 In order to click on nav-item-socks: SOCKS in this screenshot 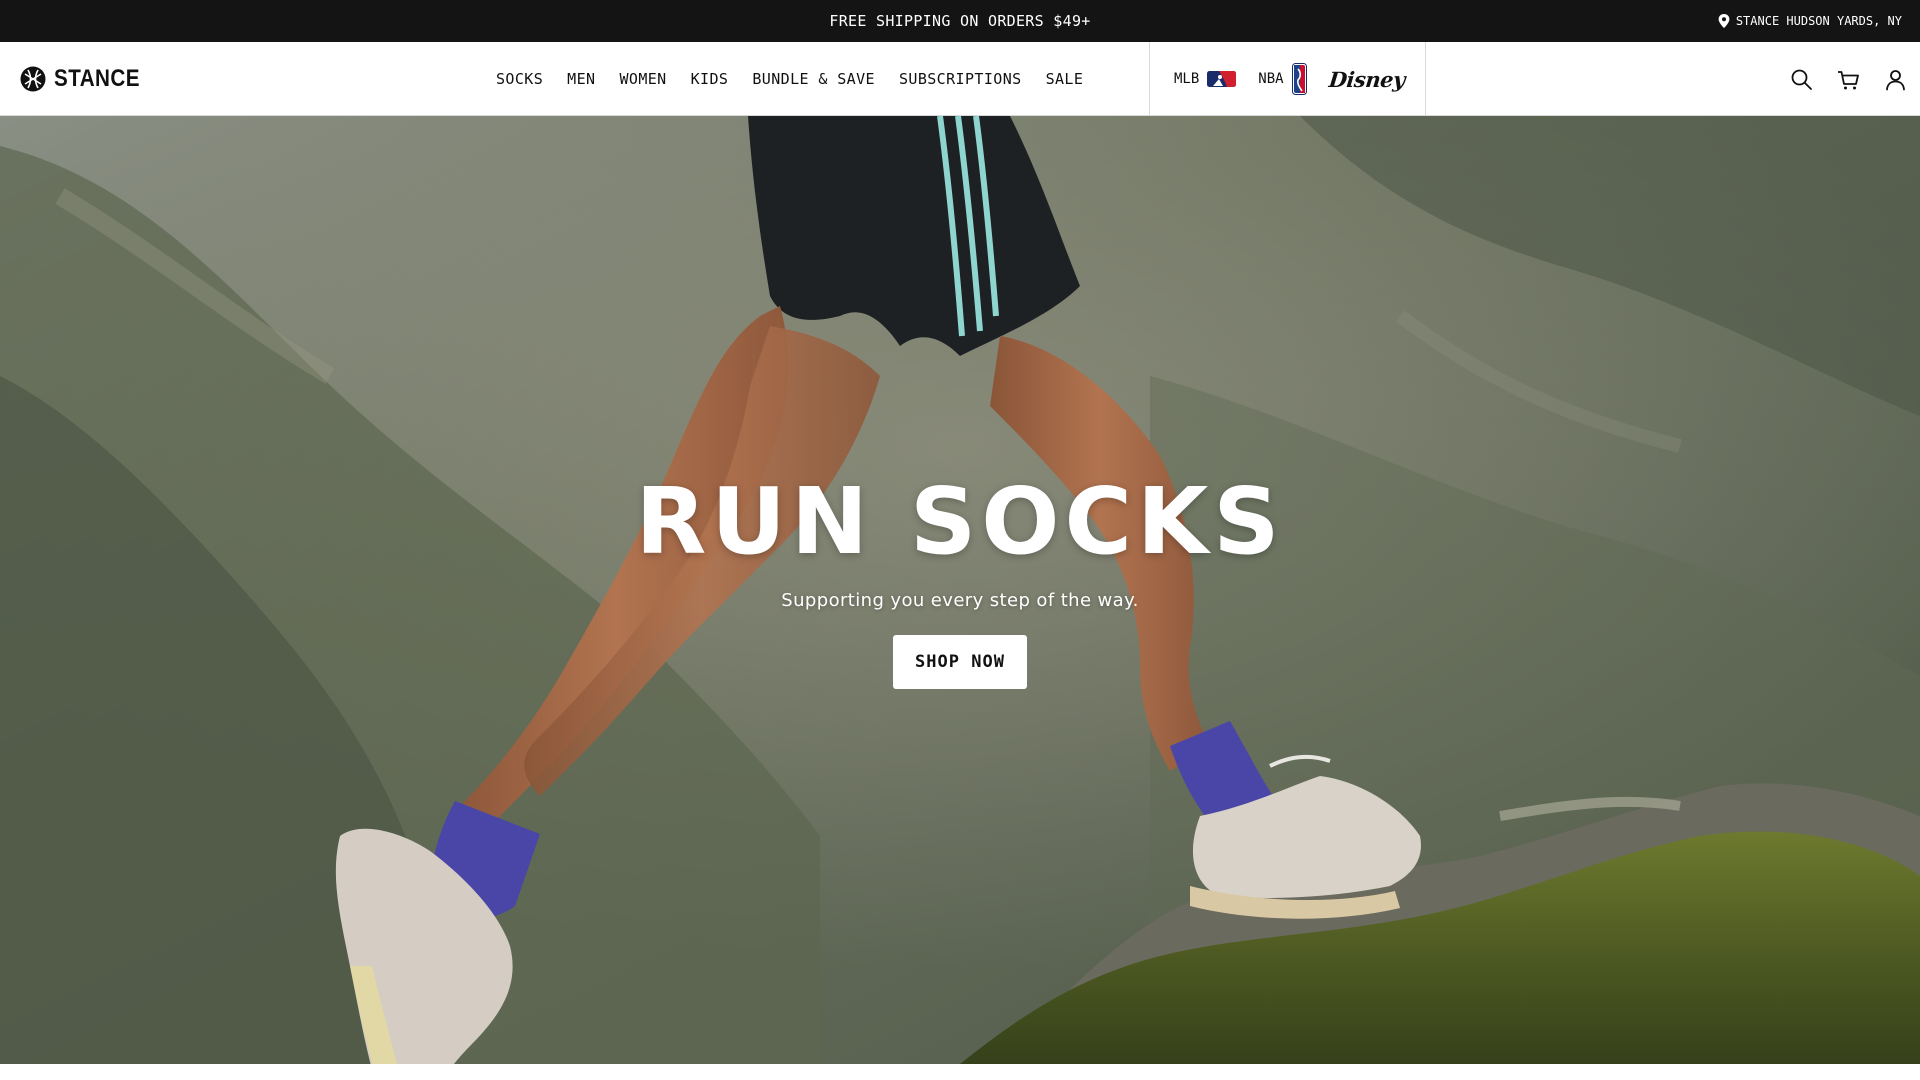, I will do `click(519, 79)`.